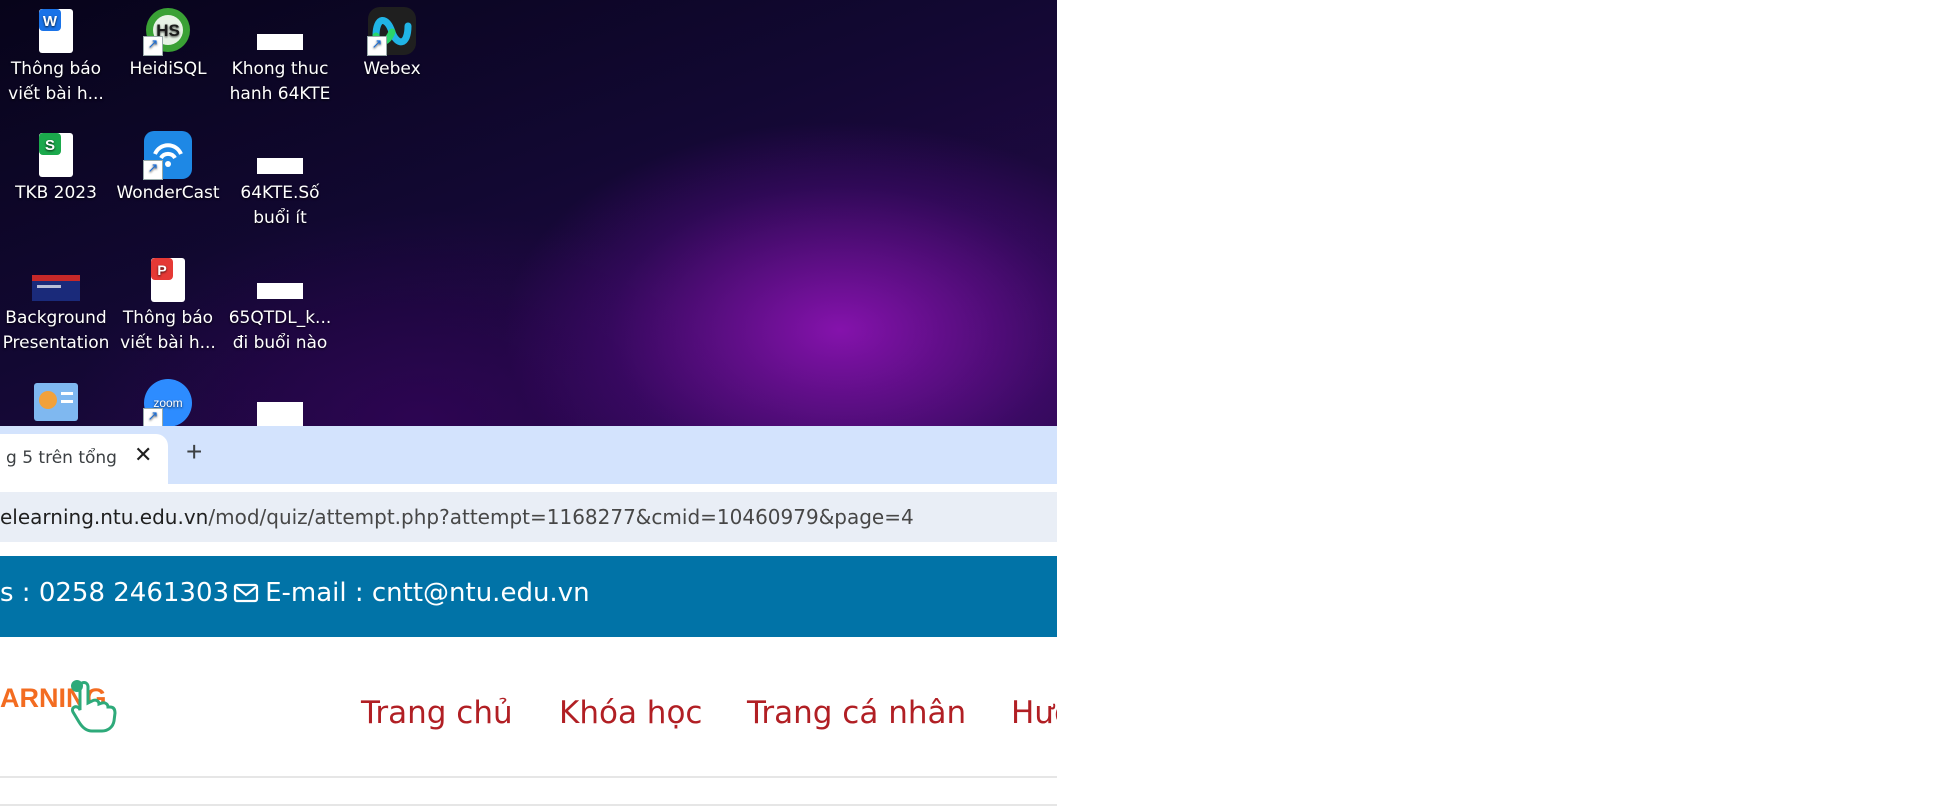 This screenshot has width=1943, height=810. Describe the element at coordinates (94, 706) in the screenshot. I see `pointing-hand-icon` at that location.